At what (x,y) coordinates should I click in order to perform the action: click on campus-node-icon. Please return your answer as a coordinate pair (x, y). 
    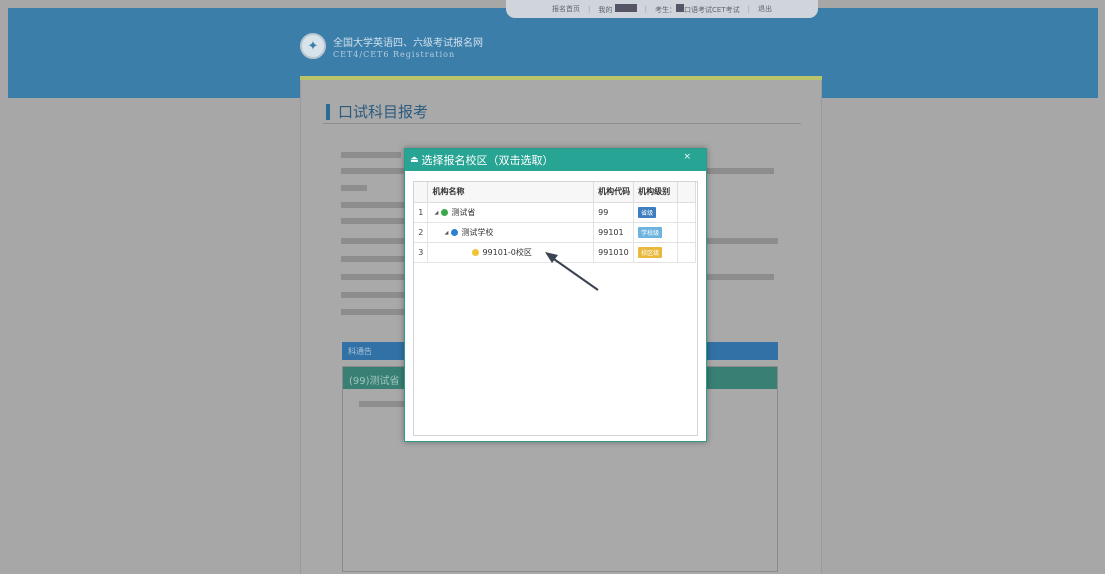
    Looking at the image, I should click on (476, 252).